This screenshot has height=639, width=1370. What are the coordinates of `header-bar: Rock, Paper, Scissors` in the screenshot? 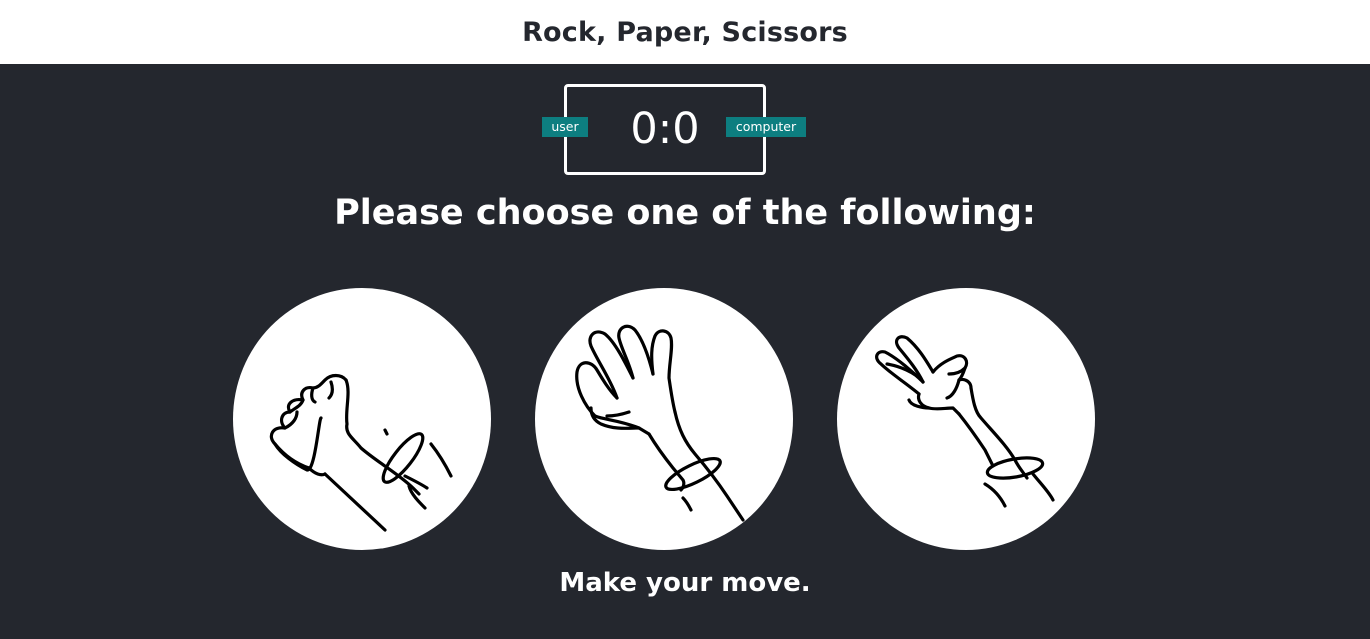 It's located at (685, 32).